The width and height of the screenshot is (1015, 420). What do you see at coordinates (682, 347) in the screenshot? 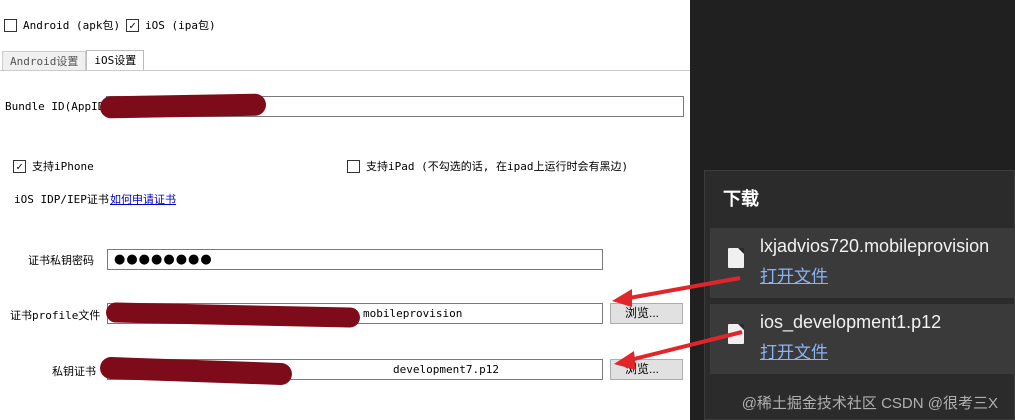
I see `arrow-to-private-cert` at bounding box center [682, 347].